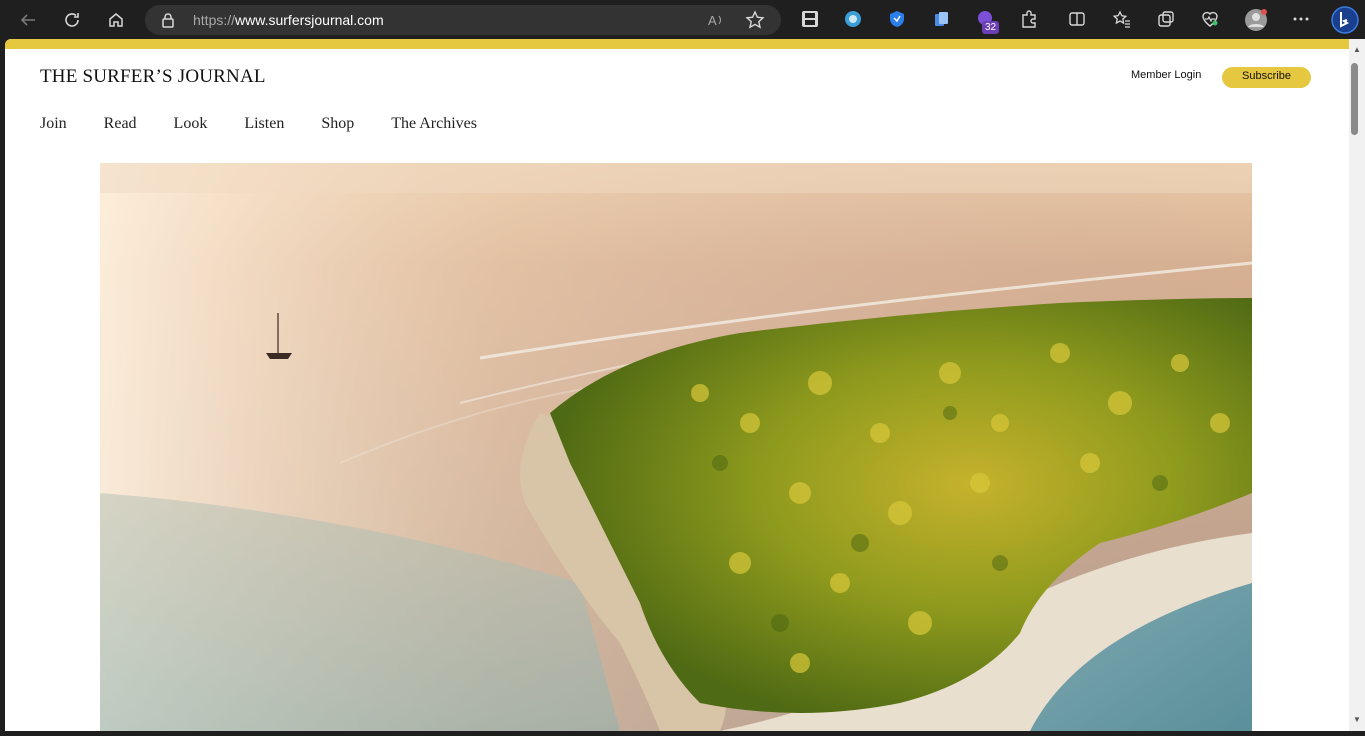  Describe the element at coordinates (116, 20) in the screenshot. I see `home-icon` at that location.